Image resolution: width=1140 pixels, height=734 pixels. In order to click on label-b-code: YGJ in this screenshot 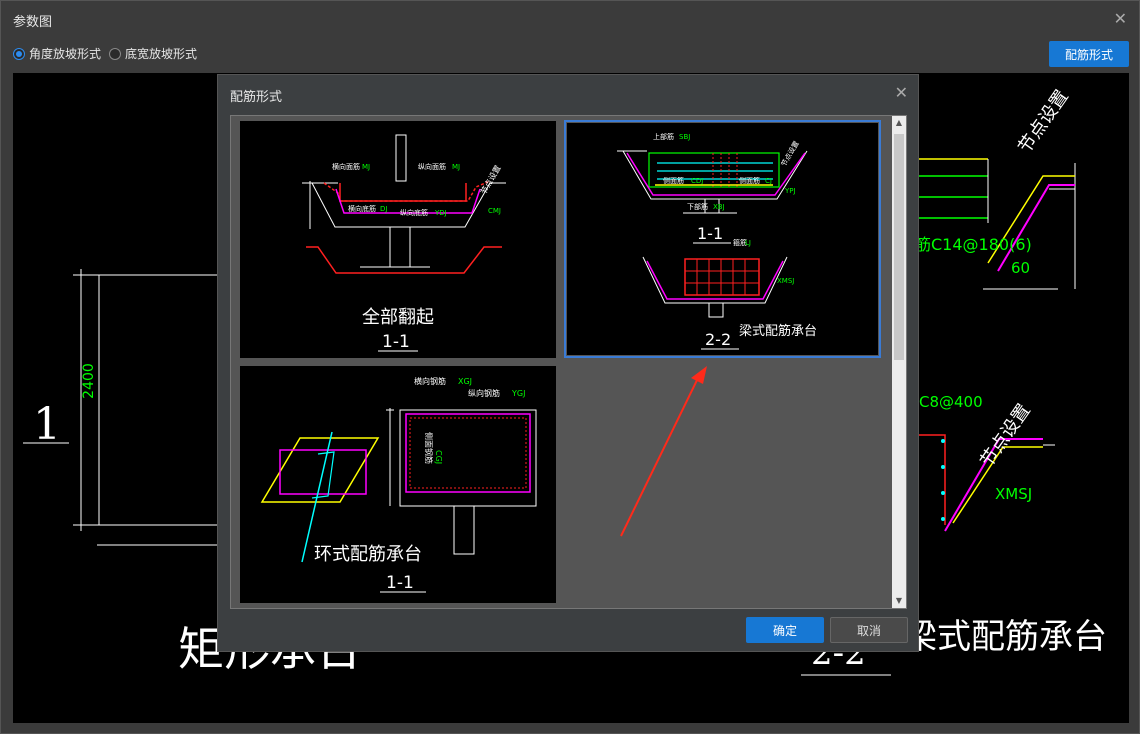, I will do `click(518, 393)`.